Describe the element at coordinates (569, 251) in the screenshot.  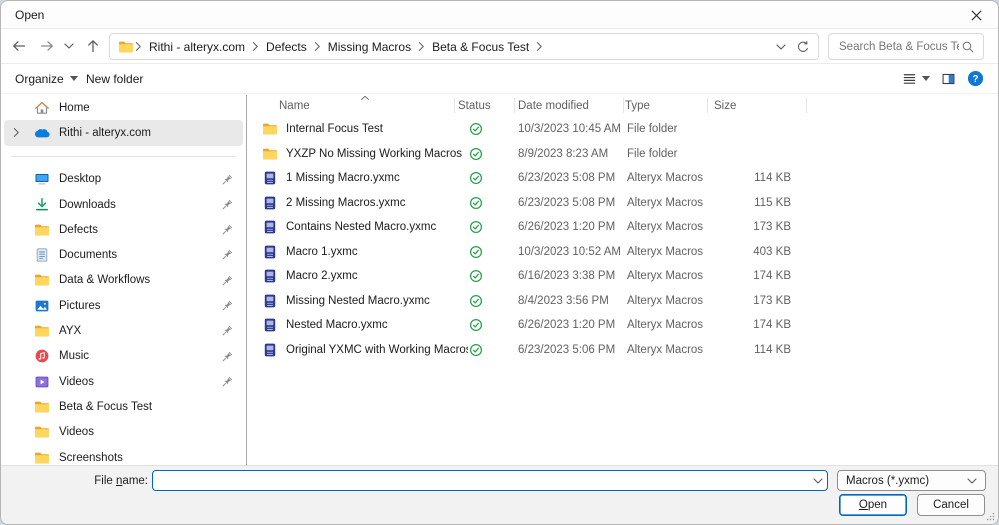
I see `file-date-modified: 10/3/2023 10:52 AM` at that location.